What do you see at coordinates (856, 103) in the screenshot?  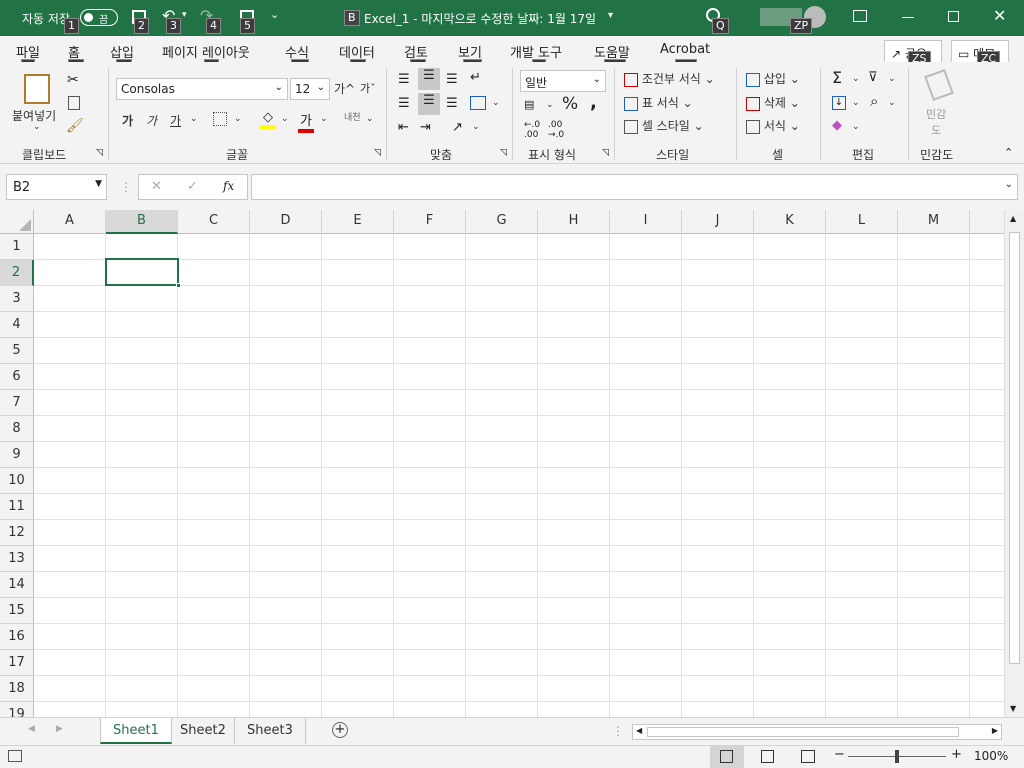 I see `fill-dropdown-icon: ⌄` at bounding box center [856, 103].